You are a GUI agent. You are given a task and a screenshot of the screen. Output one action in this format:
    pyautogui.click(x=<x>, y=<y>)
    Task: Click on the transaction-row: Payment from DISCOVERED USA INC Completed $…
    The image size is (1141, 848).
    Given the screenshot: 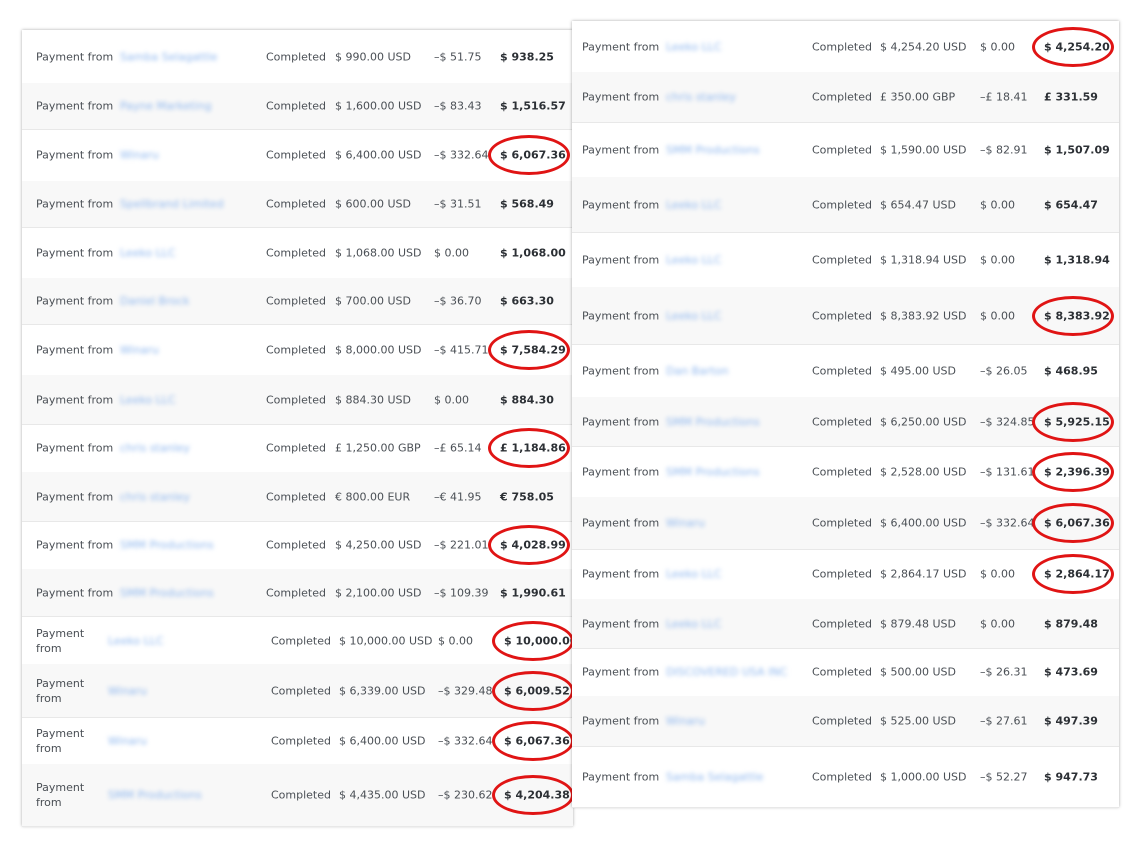 What is the action you would take?
    pyautogui.click(x=845, y=672)
    